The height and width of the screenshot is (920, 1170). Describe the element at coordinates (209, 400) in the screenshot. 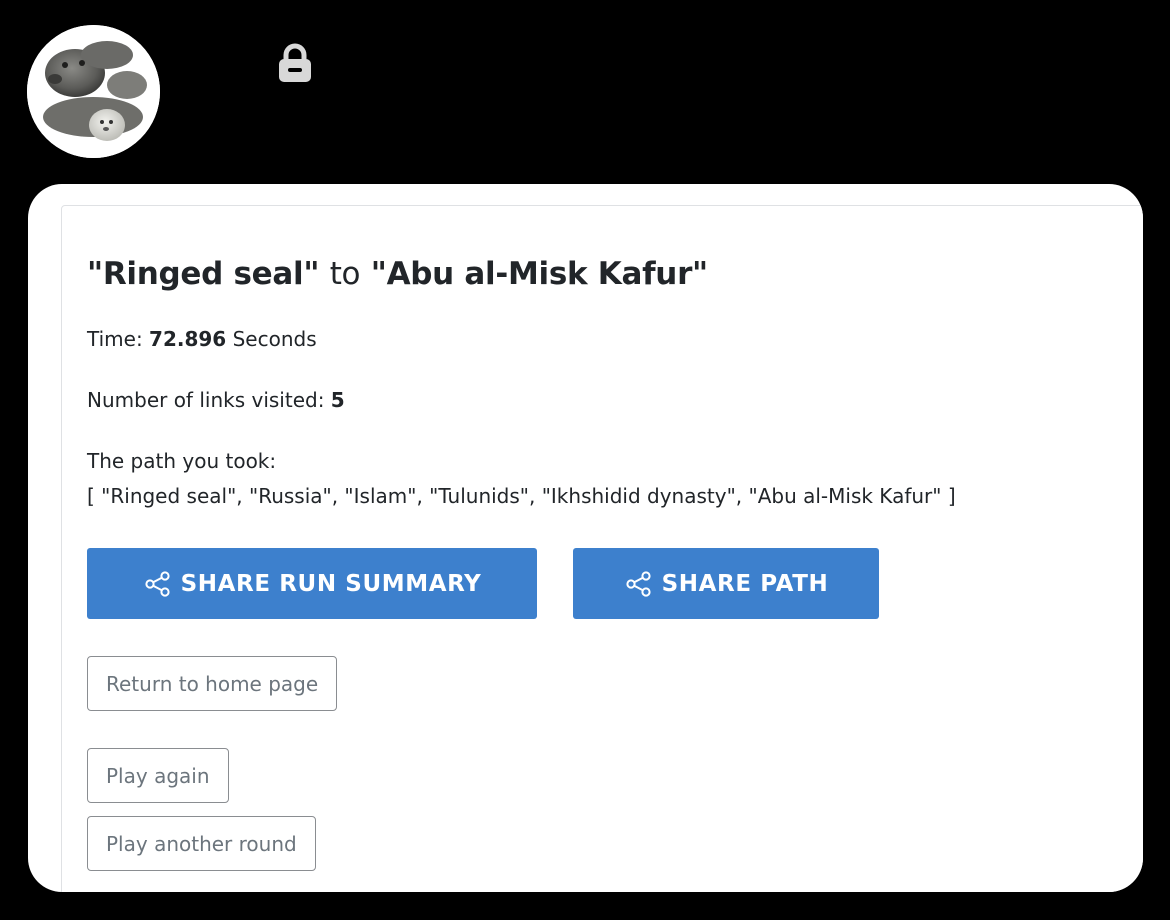

I see `links-visited-label: Number of links visited:` at that location.